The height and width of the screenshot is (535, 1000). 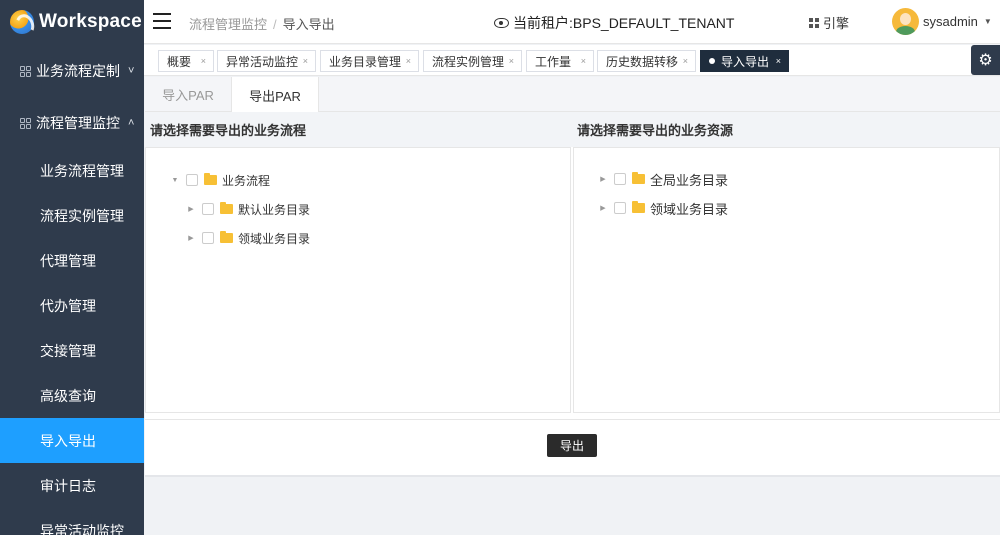 I want to click on tree-node: ▶ 默认业务目录, so click(x=248, y=209).